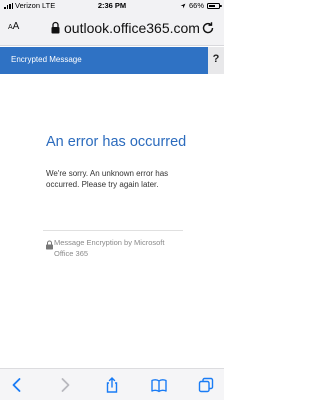  What do you see at coordinates (208, 28) in the screenshot?
I see `reload-icon` at bounding box center [208, 28].